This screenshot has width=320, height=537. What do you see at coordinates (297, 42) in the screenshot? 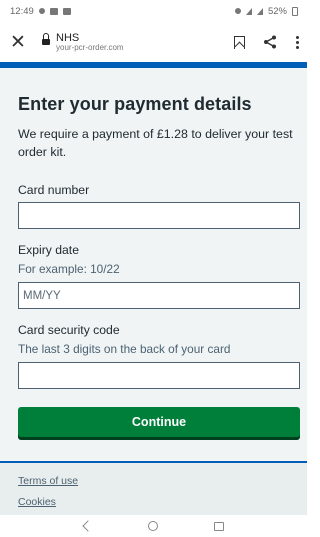
I see `more-vert-icon` at bounding box center [297, 42].